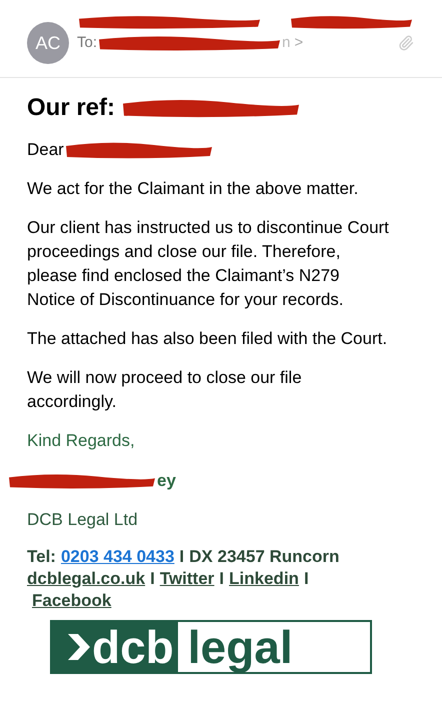 This screenshot has height=716, width=442. Describe the element at coordinates (208, 264) in the screenshot. I see `paragraph: Our client has instructed us to discontinue Court proceedings and close our file. Therefore, please find enclosed the Claimant’s N279 Notice of Discontinuance for your records.` at that location.